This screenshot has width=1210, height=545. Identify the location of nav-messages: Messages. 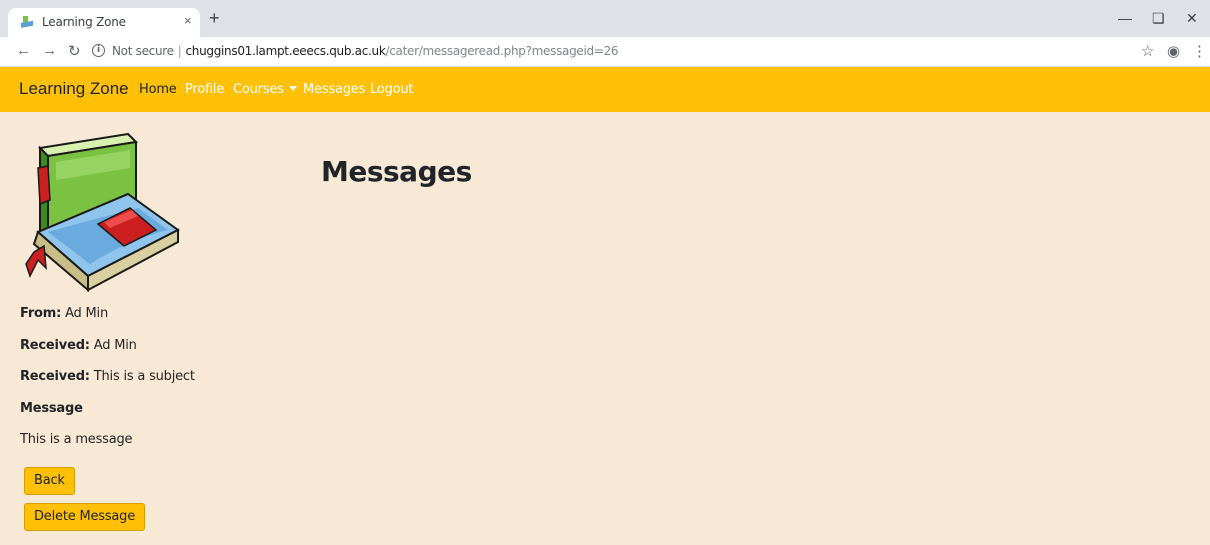
(334, 89).